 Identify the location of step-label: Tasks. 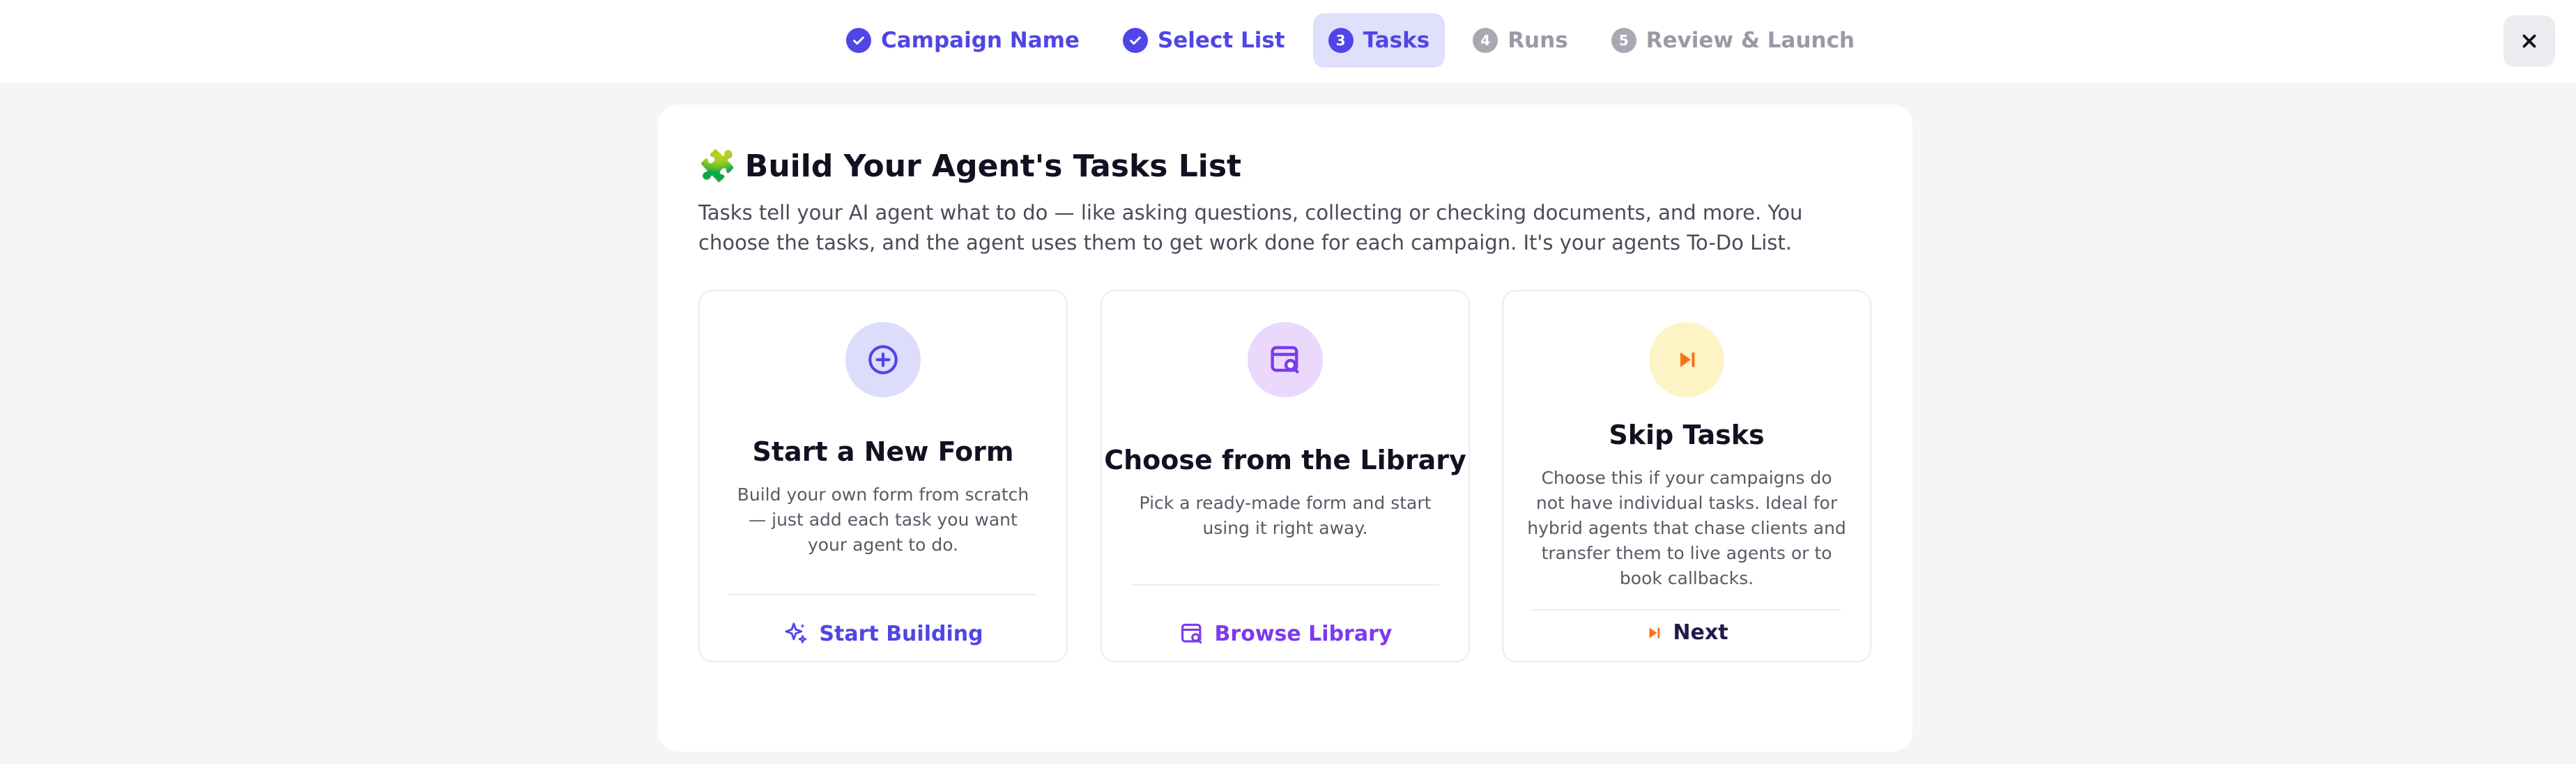
(1396, 40).